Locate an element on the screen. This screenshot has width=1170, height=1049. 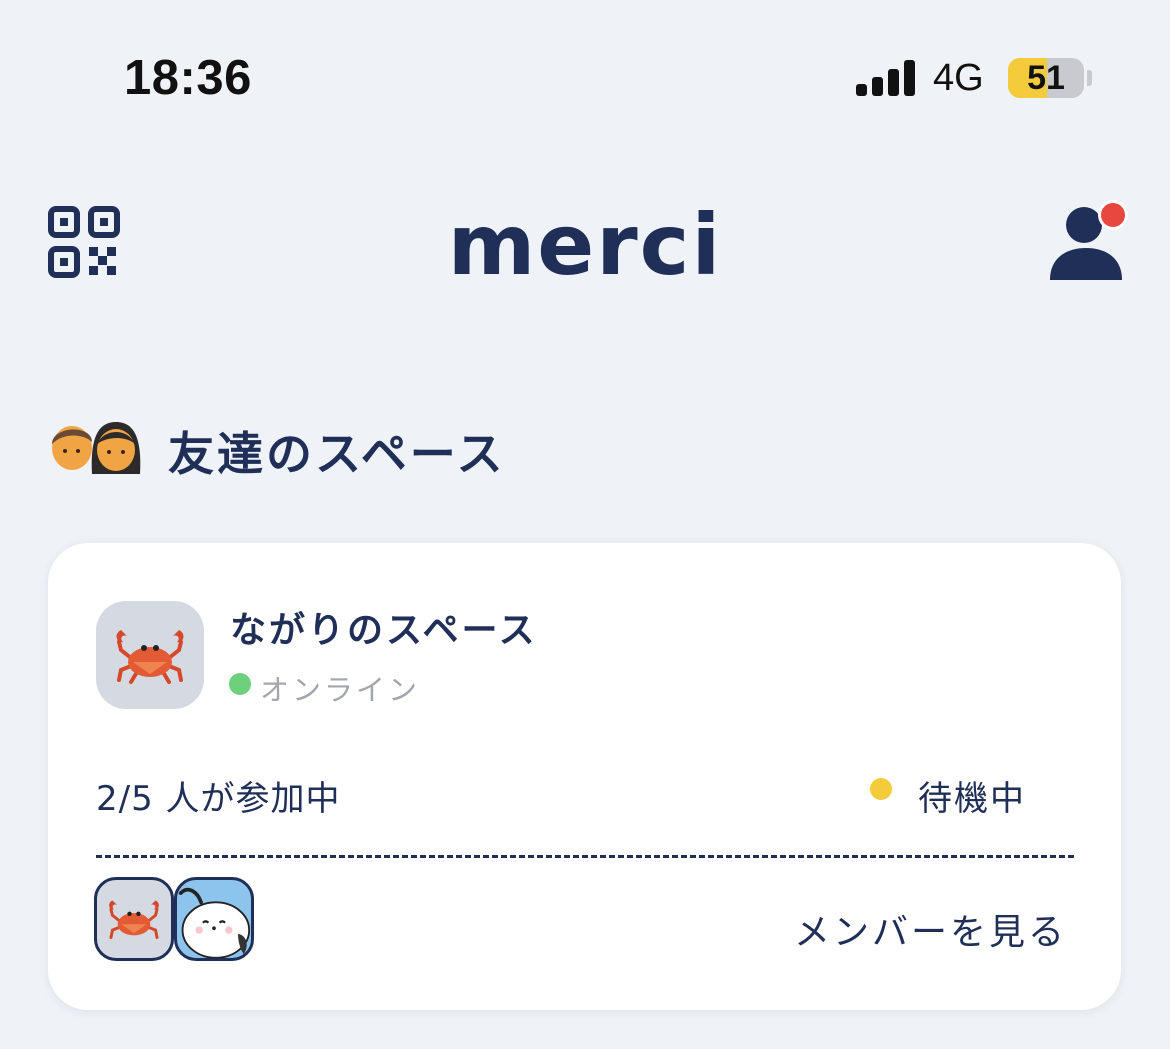
network-type: 4G is located at coordinates (958, 78).